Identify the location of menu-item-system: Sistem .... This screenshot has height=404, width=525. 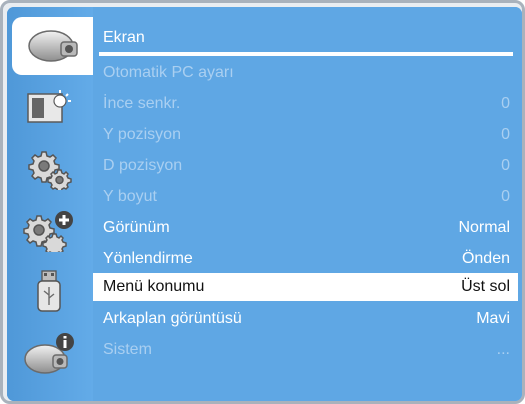
(305, 350).